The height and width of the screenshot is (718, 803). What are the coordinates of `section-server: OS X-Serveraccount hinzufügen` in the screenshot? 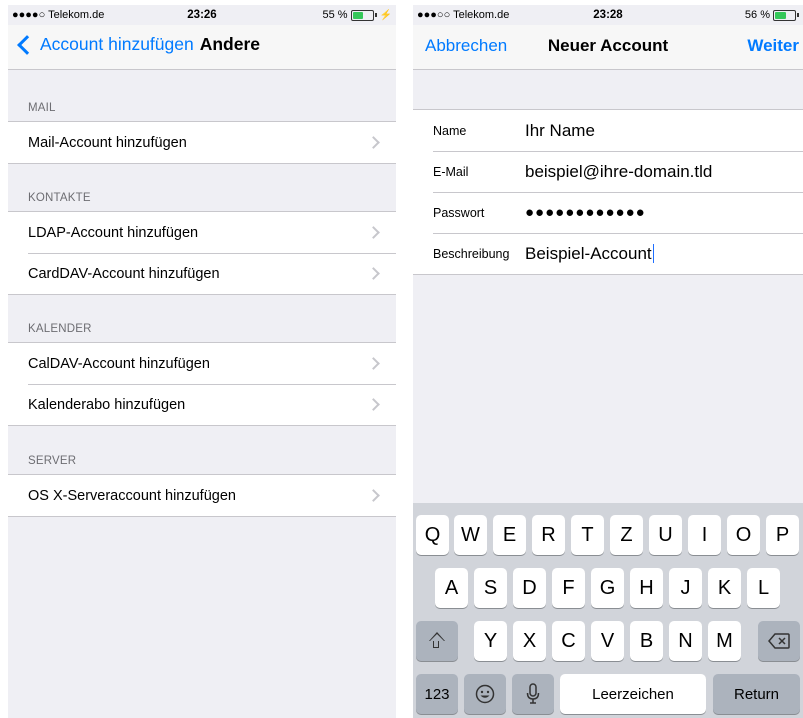 It's located at (202, 495).